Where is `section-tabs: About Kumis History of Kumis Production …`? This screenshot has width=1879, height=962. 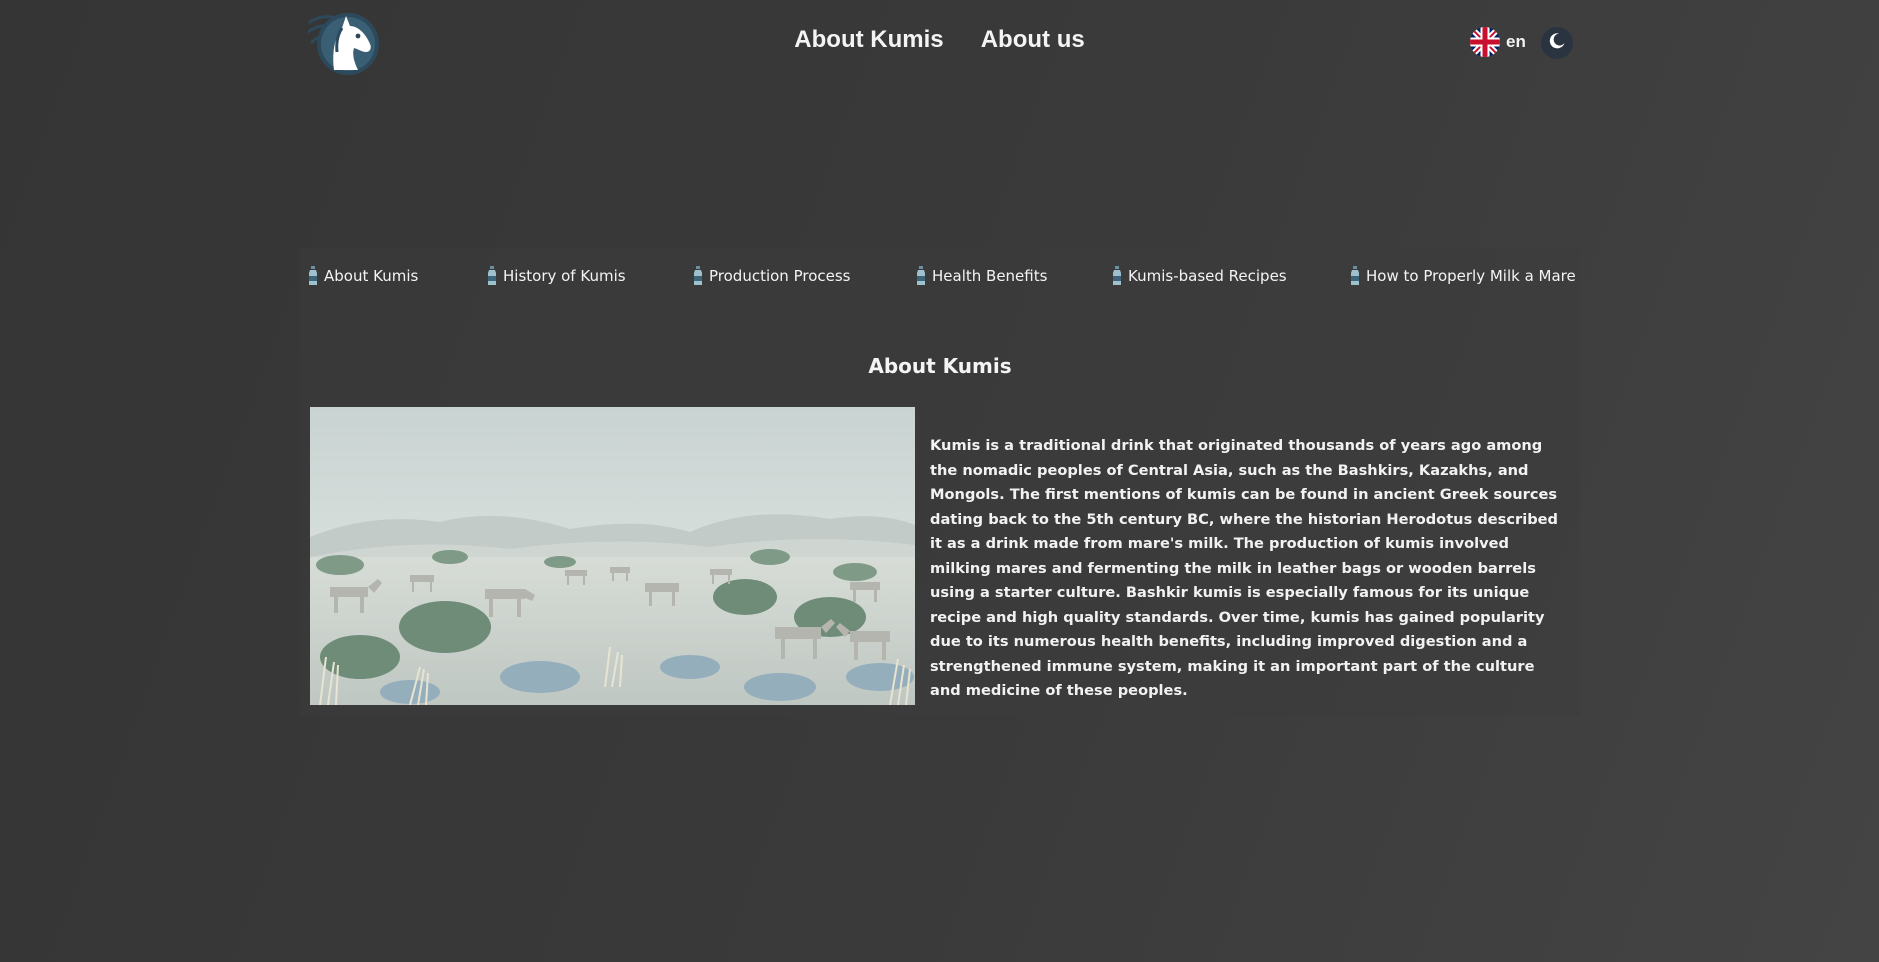
section-tabs: About Kumis History of Kumis Production … is located at coordinates (944, 276).